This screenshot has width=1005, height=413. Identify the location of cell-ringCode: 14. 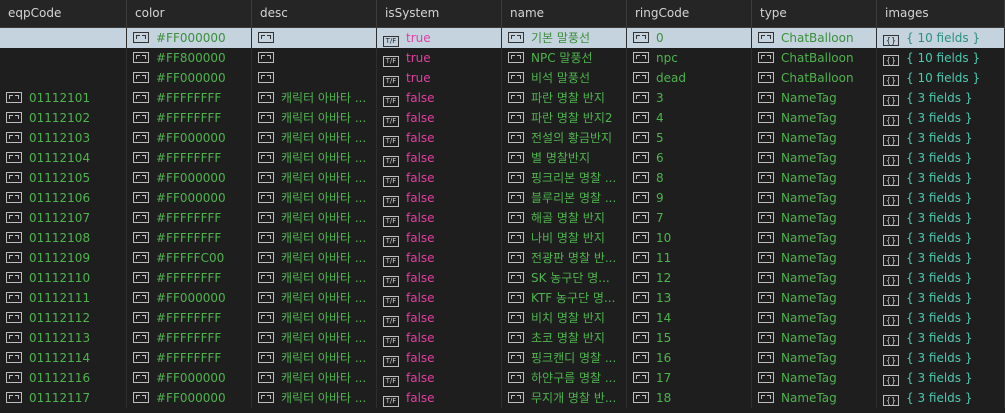
(689, 318).